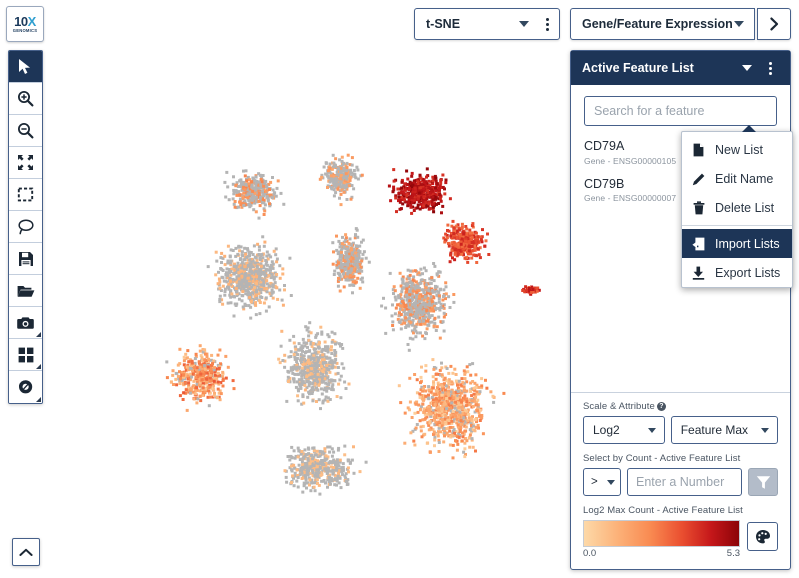  Describe the element at coordinates (748, 272) in the screenshot. I see `menu-item-label: Export Lists` at that location.